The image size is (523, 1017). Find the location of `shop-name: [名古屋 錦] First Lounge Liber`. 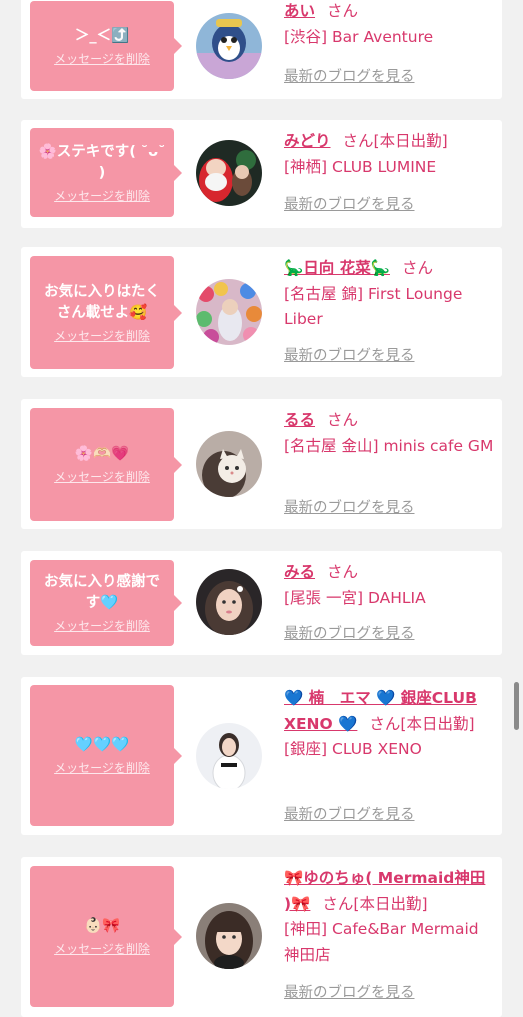

shop-name: [名古屋 錦] First Lounge Liber is located at coordinates (373, 306).